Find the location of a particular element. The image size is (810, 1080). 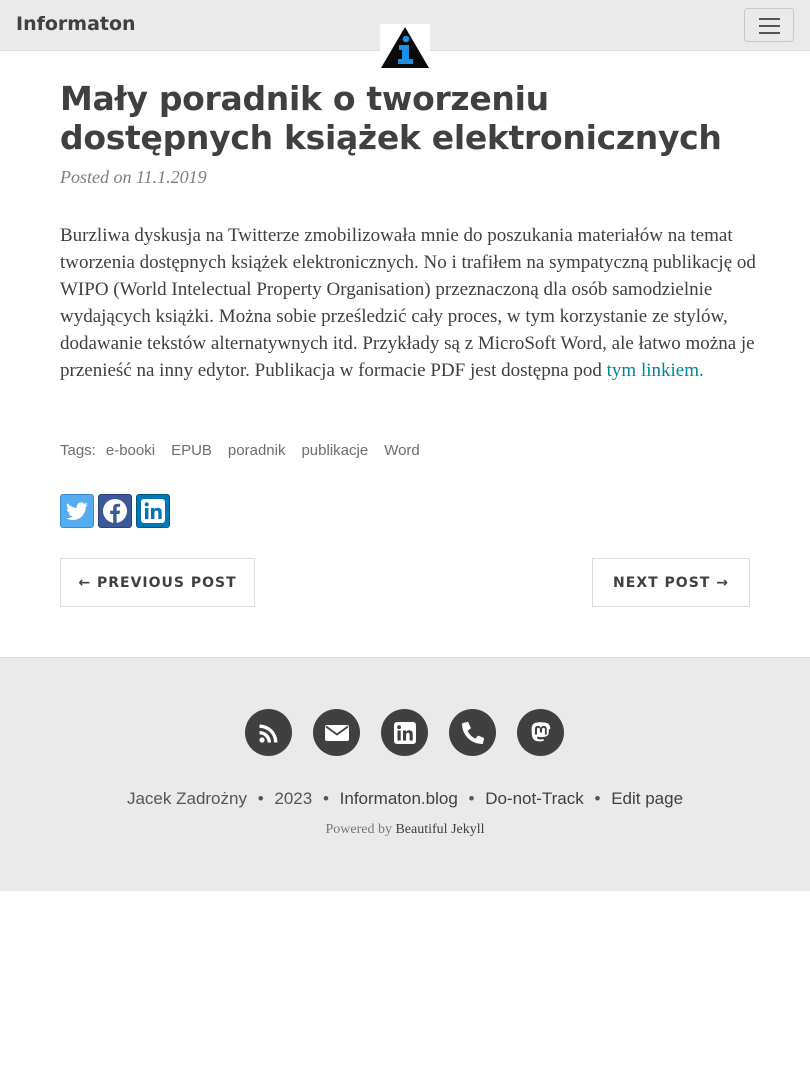

post-date: Posted on 11.1.2019 is located at coordinates (133, 177).